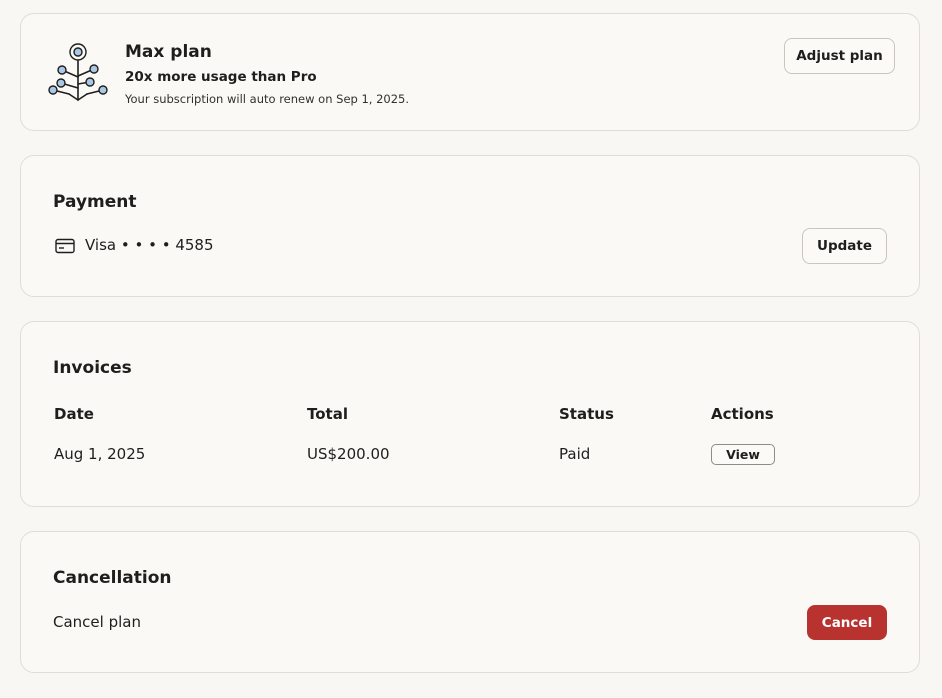 Image resolution: width=942 pixels, height=698 pixels. Describe the element at coordinates (74, 414) in the screenshot. I see `column-header-date: Date` at that location.